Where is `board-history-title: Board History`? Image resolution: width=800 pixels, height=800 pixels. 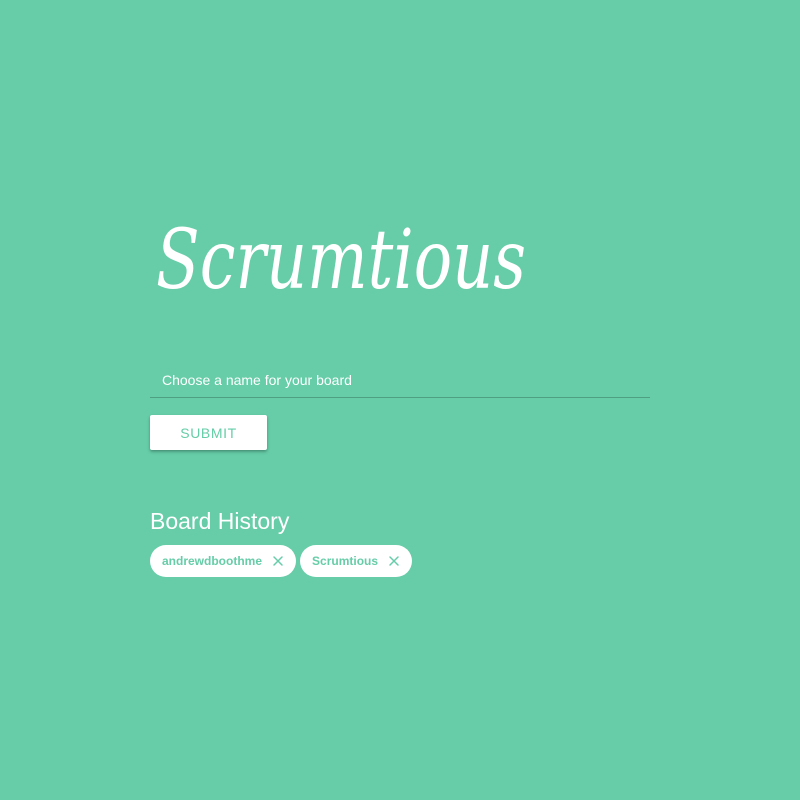 board-history-title: Board History is located at coordinates (220, 521).